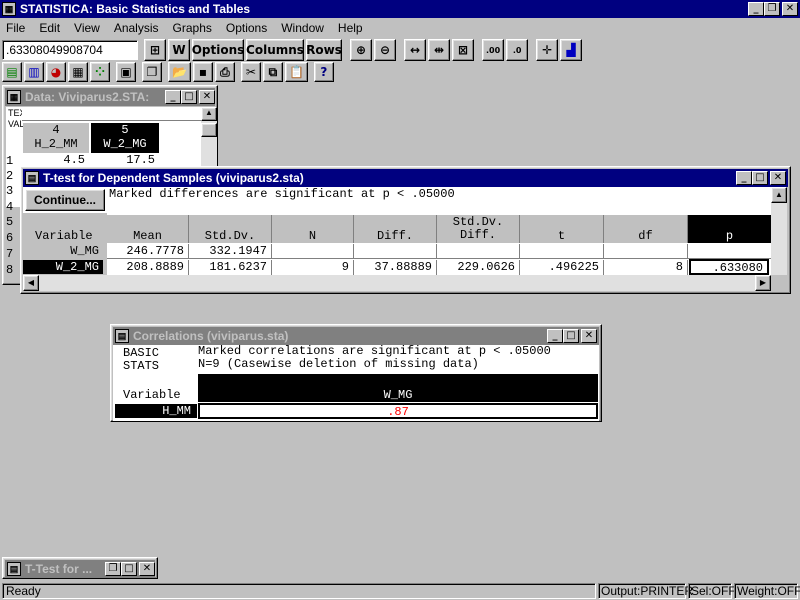 The width and height of the screenshot is (800, 600). I want to click on open-icon: 📂, so click(179, 72).